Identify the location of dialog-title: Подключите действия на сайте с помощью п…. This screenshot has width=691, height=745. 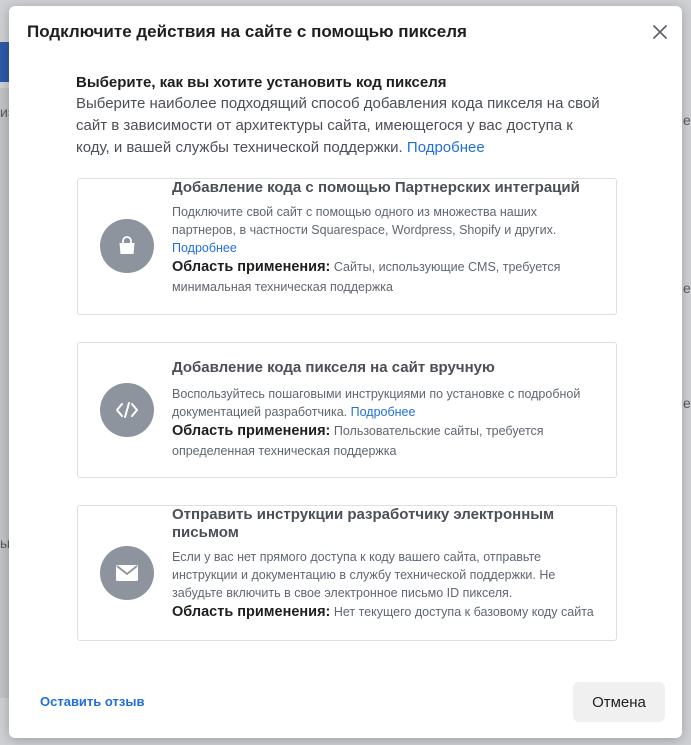
(247, 31).